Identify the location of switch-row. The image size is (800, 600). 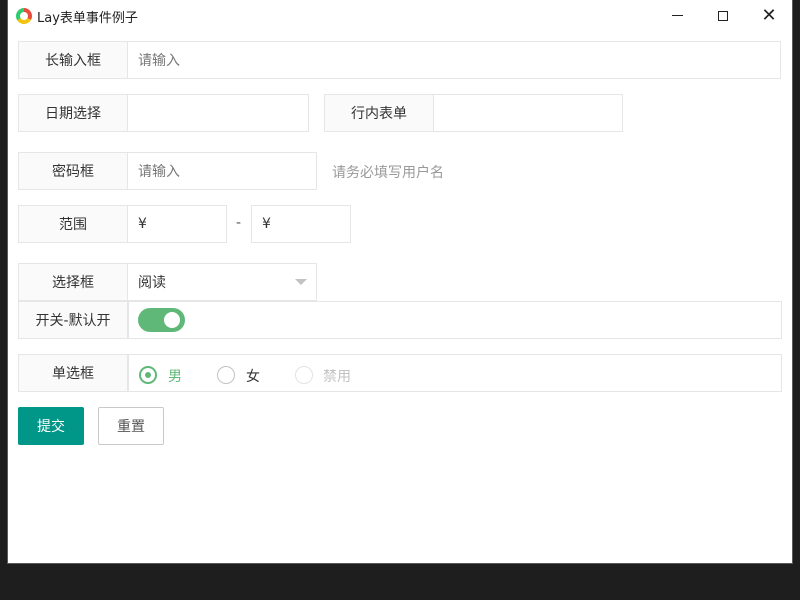
(455, 320).